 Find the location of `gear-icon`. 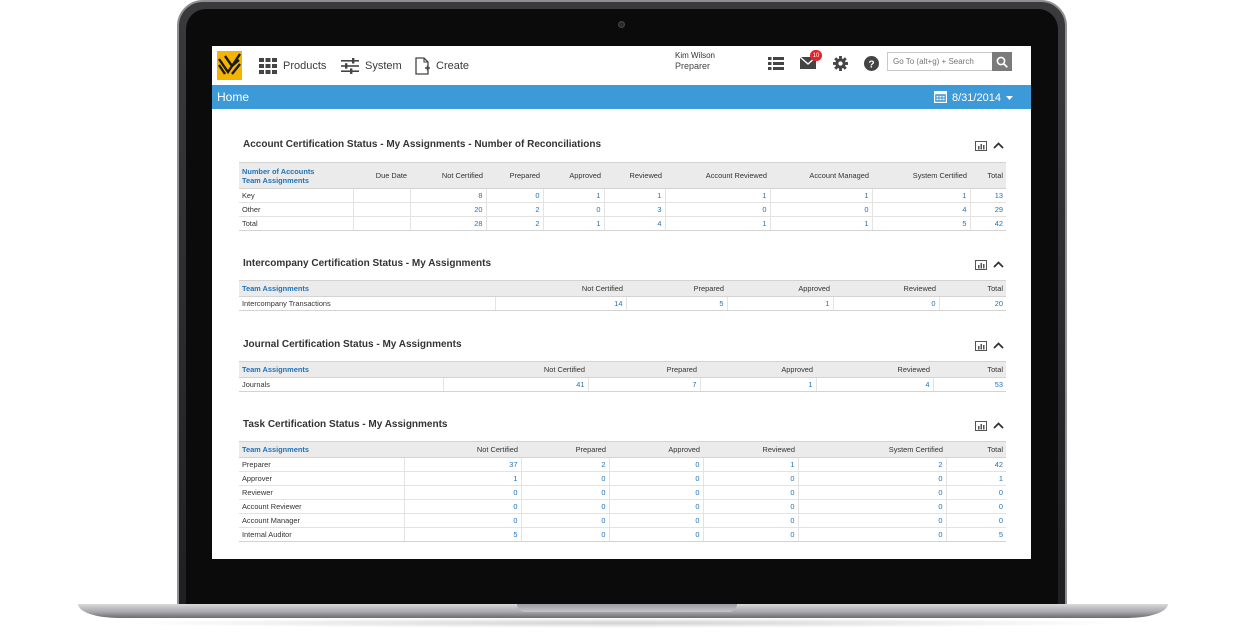

gear-icon is located at coordinates (840, 63).